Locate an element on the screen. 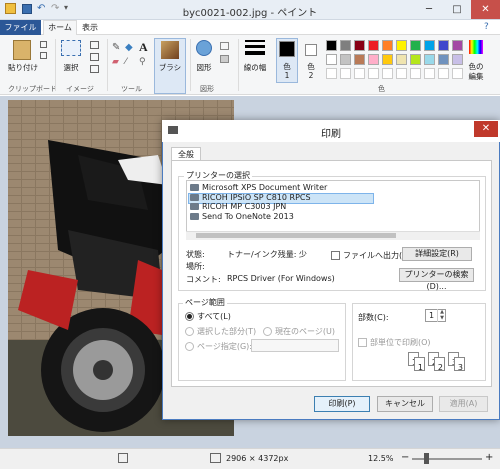 The image size is (500, 469). color1-number: 1 is located at coordinates (287, 75).